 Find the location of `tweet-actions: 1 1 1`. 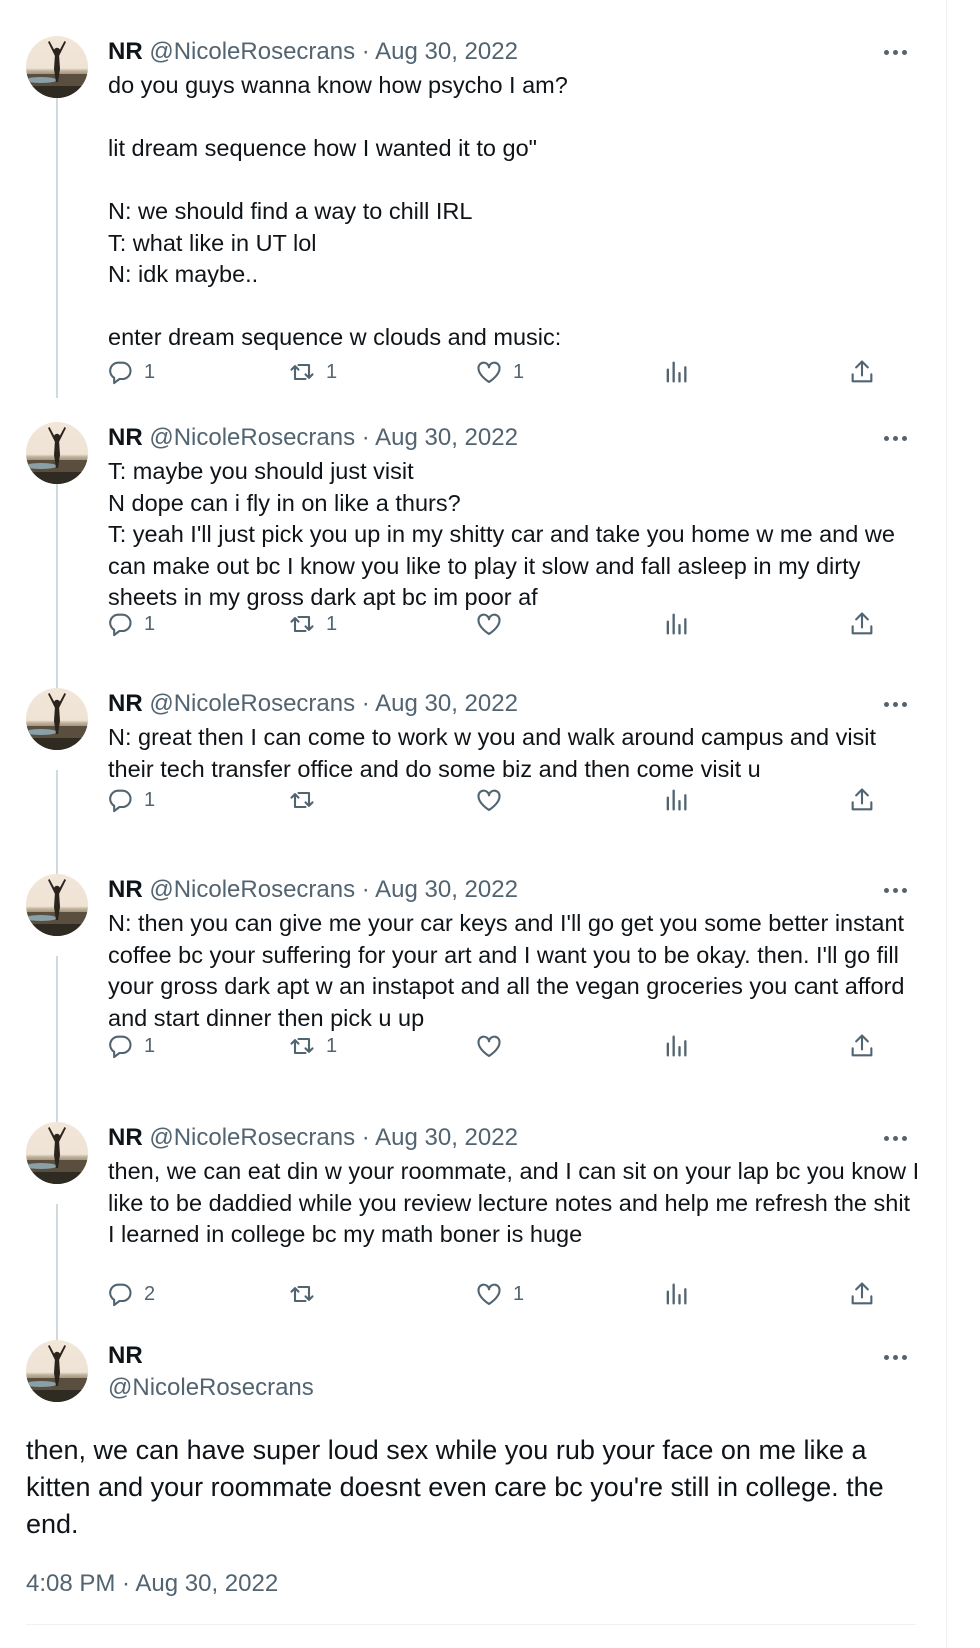

tweet-actions: 1 1 1 is located at coordinates (515, 372).